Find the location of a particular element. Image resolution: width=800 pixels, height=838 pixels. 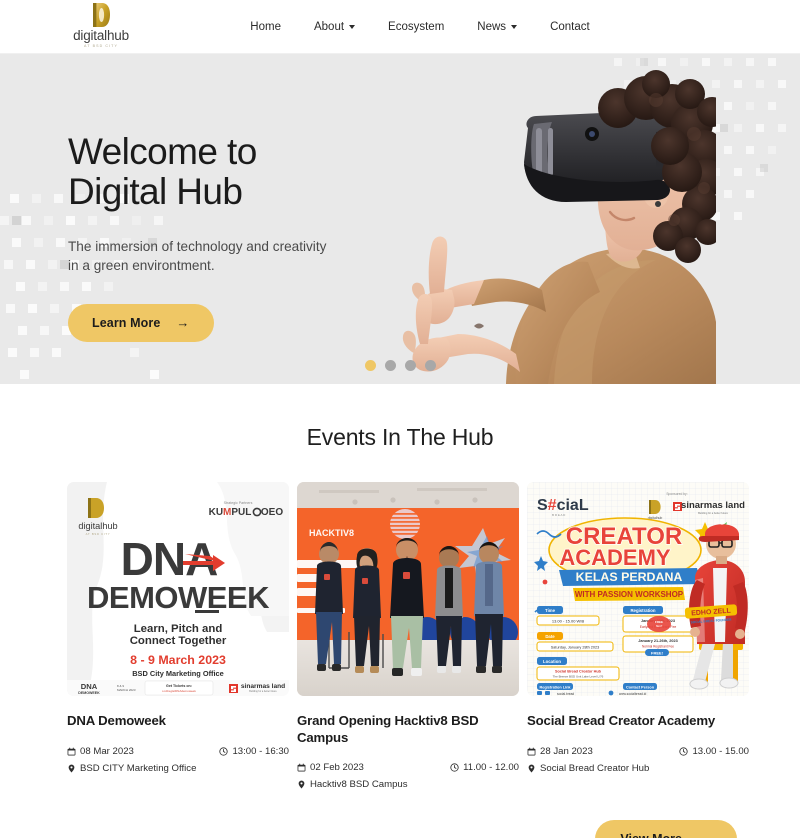

event-time: 13.00 - 15.00 is located at coordinates (714, 751).